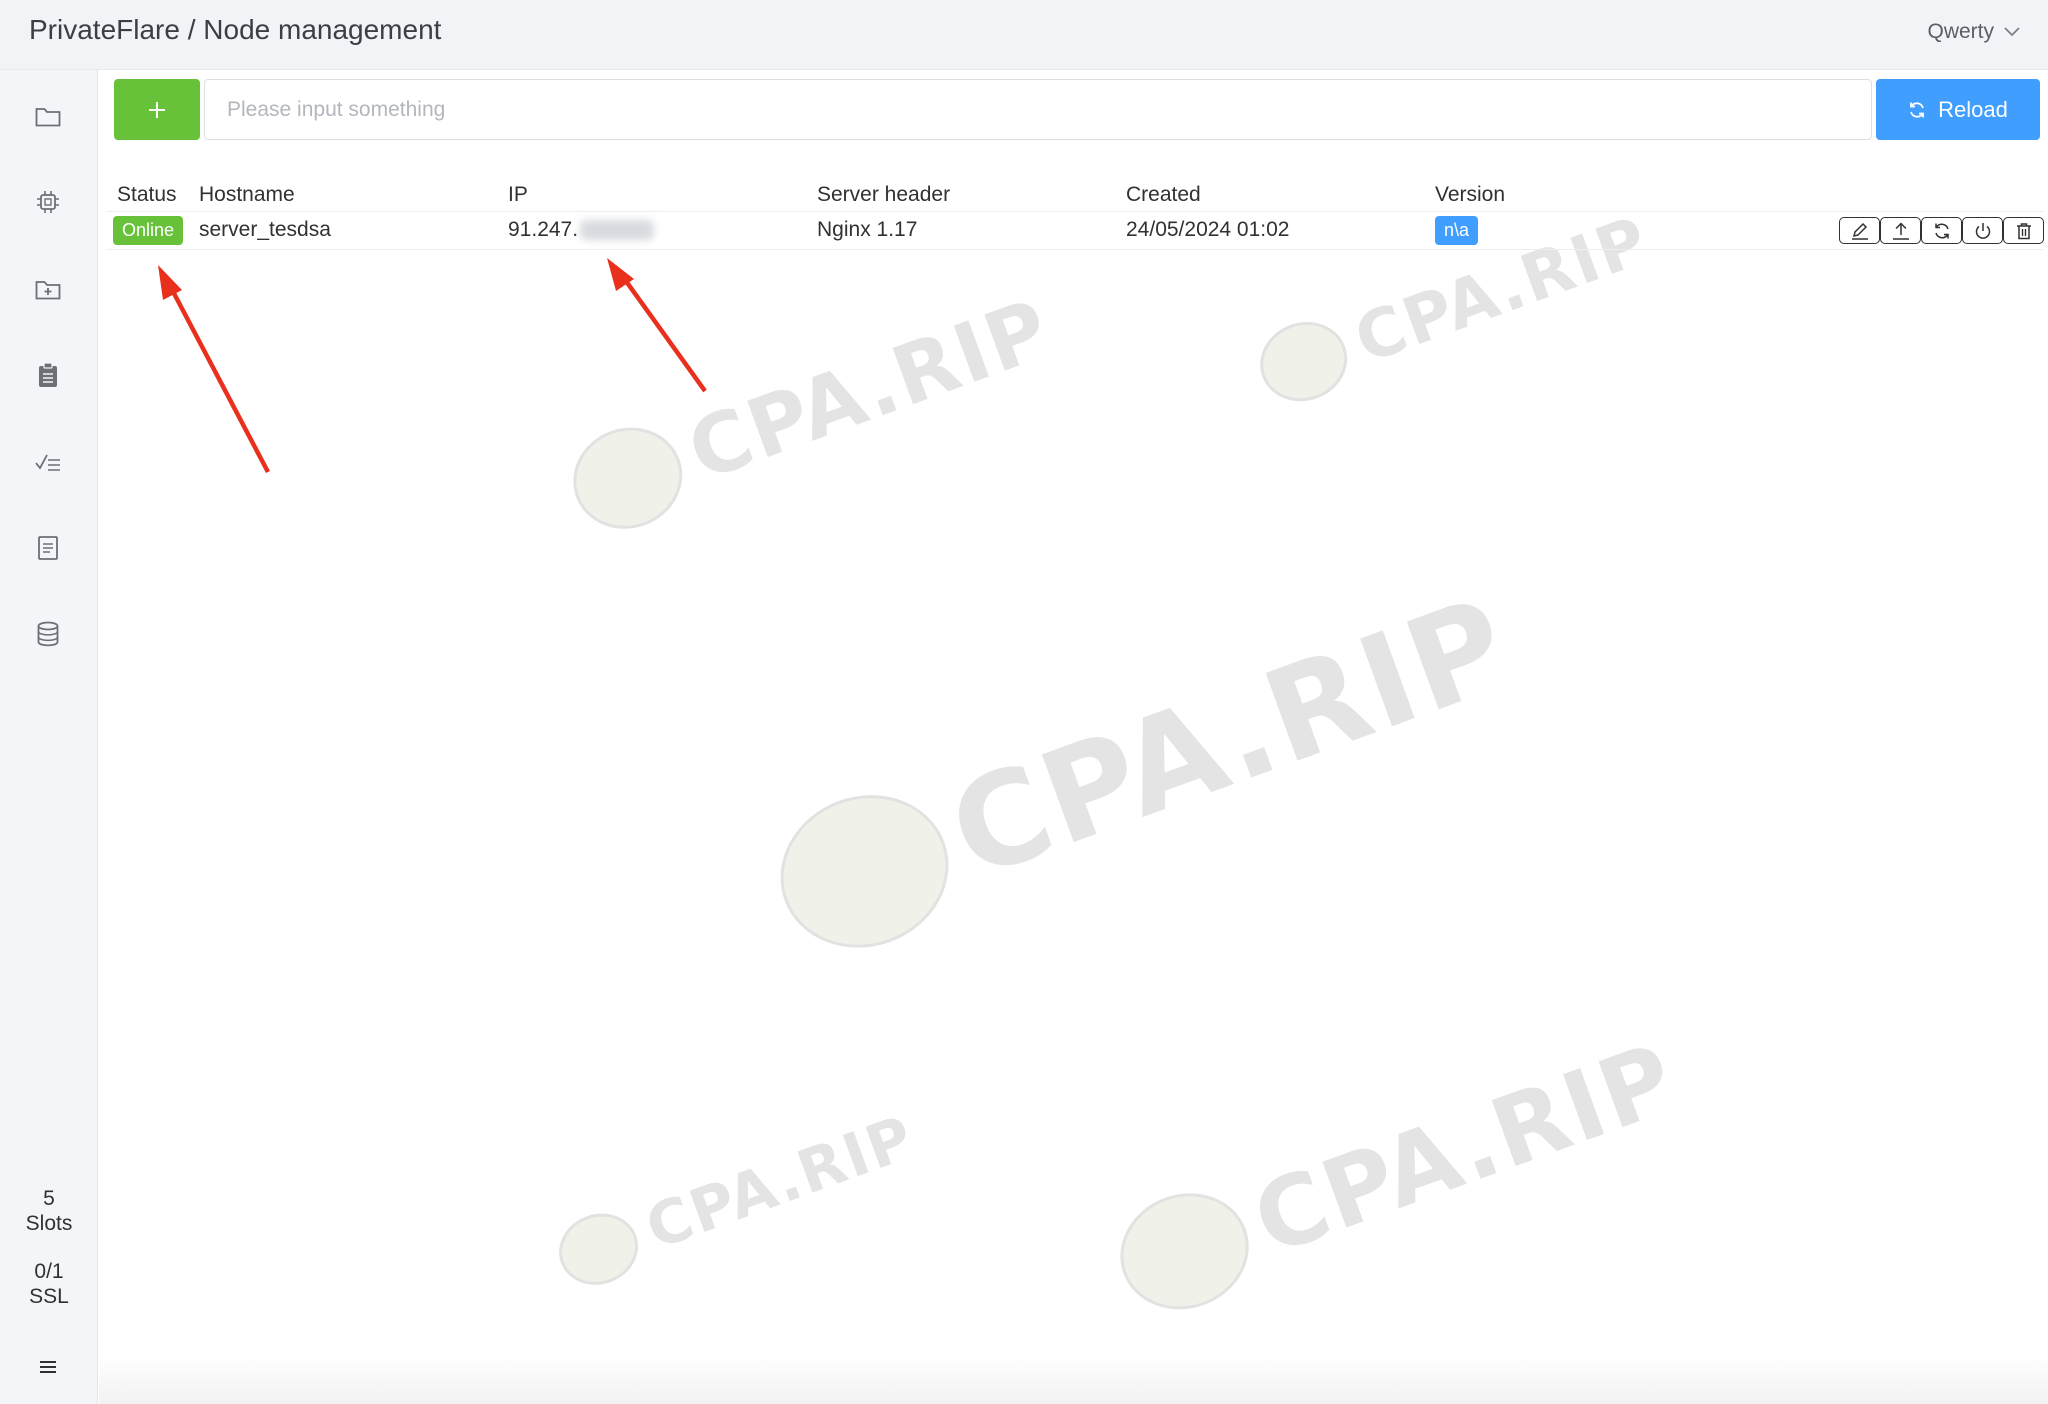  Describe the element at coordinates (1073, 1378) in the screenshot. I see `bottom-shadow` at that location.